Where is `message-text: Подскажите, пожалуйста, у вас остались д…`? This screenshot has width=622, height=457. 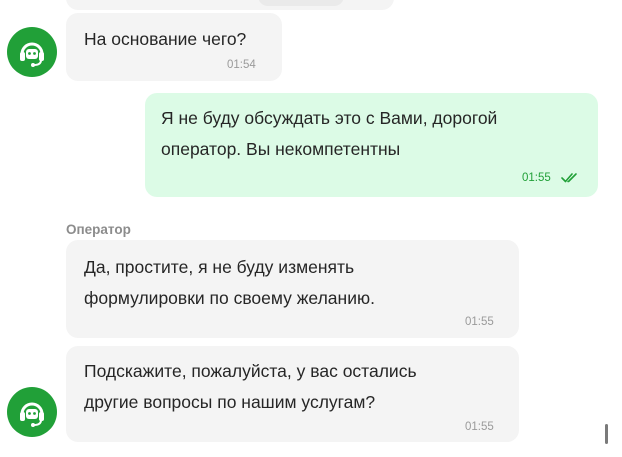
message-text: Подскажите, пожалуйста, у вас остались д… is located at coordinates (250, 387).